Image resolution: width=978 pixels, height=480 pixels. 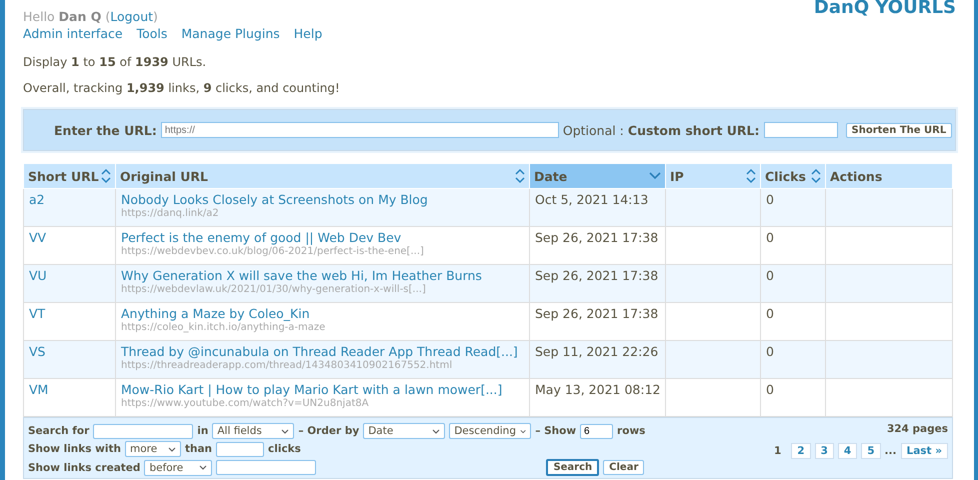 I want to click on url-title-link: Why Generation X will save the web Hi, Im Heather Burns, so click(x=301, y=275).